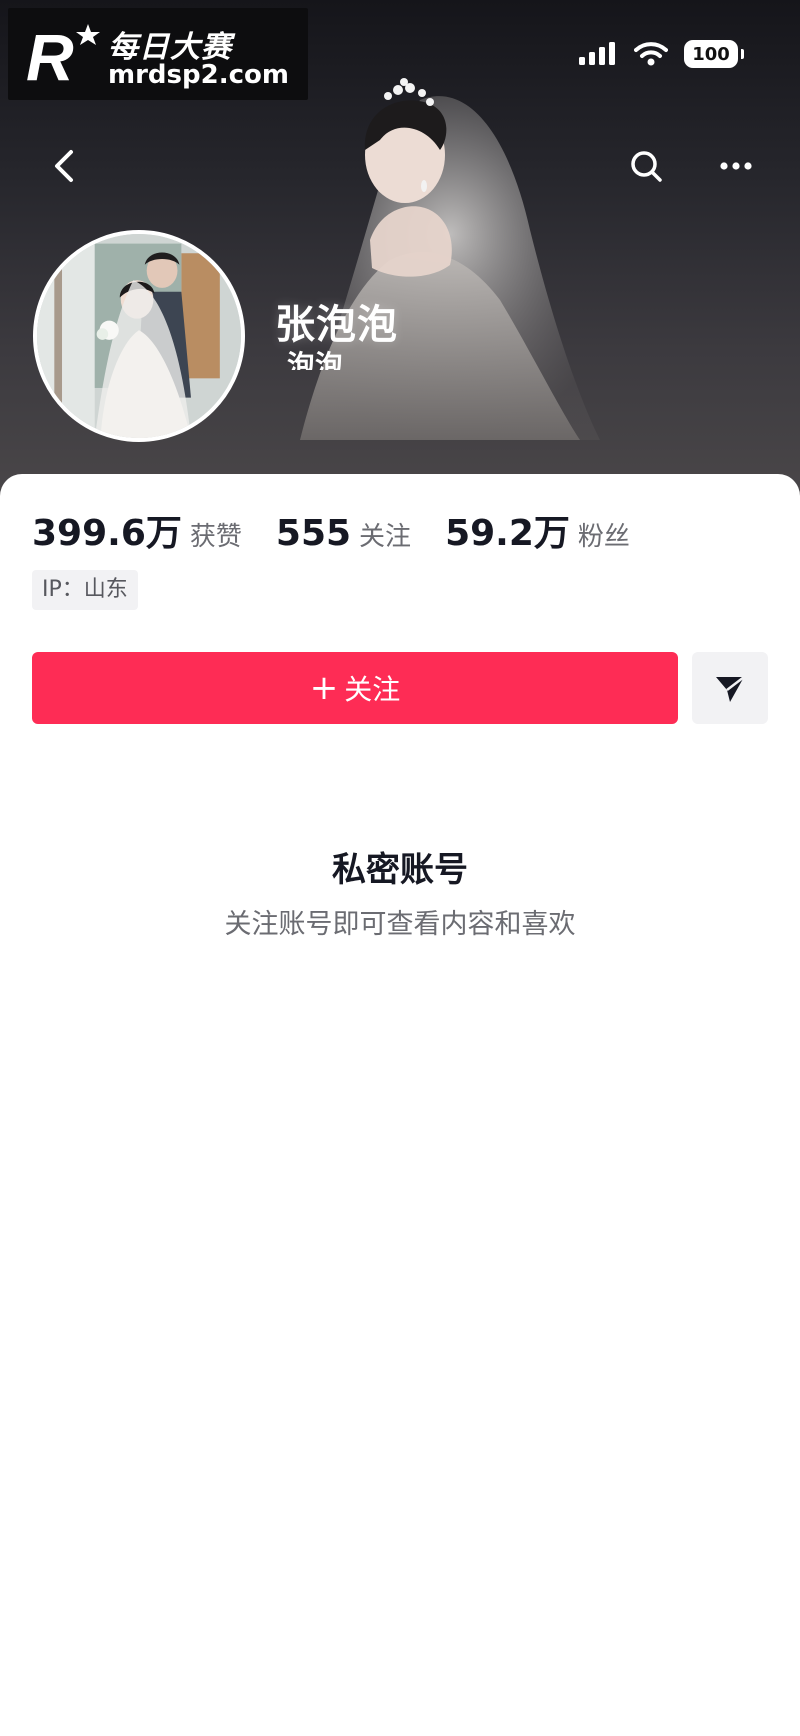 The image size is (800, 1736). I want to click on search-button, so click(646, 166).